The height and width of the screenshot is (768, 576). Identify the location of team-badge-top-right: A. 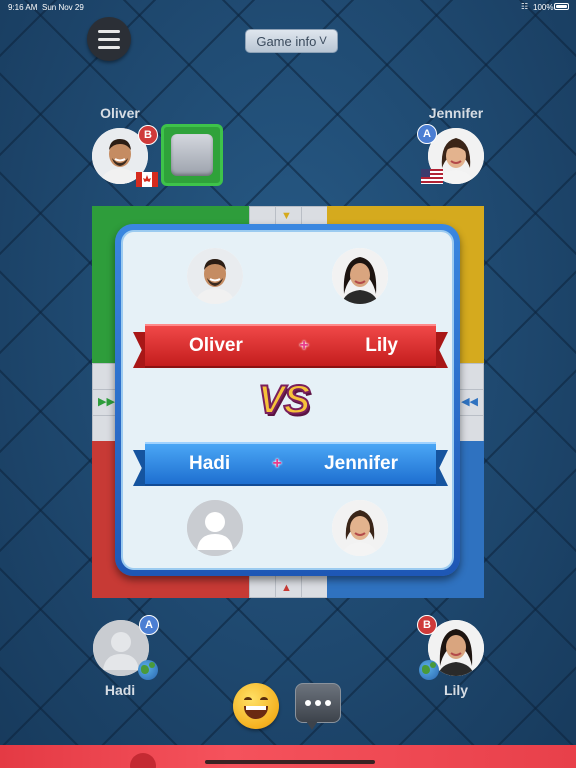
(427, 134).